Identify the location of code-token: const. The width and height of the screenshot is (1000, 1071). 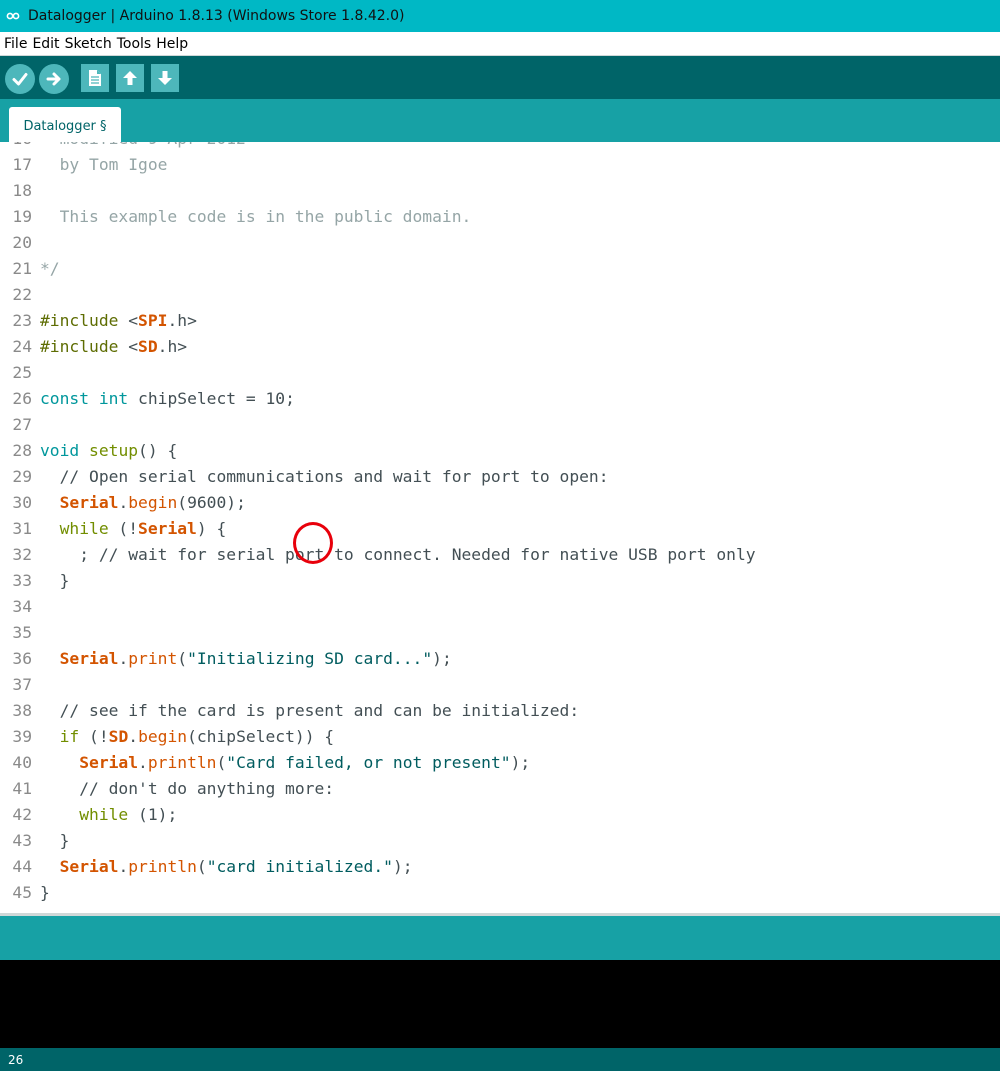
(65, 398).